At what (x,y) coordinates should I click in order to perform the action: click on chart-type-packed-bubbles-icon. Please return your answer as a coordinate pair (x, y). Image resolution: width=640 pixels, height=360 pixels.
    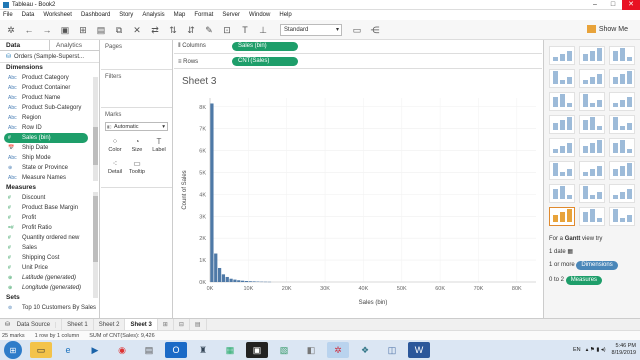
    Looking at the image, I should click on (622, 216).